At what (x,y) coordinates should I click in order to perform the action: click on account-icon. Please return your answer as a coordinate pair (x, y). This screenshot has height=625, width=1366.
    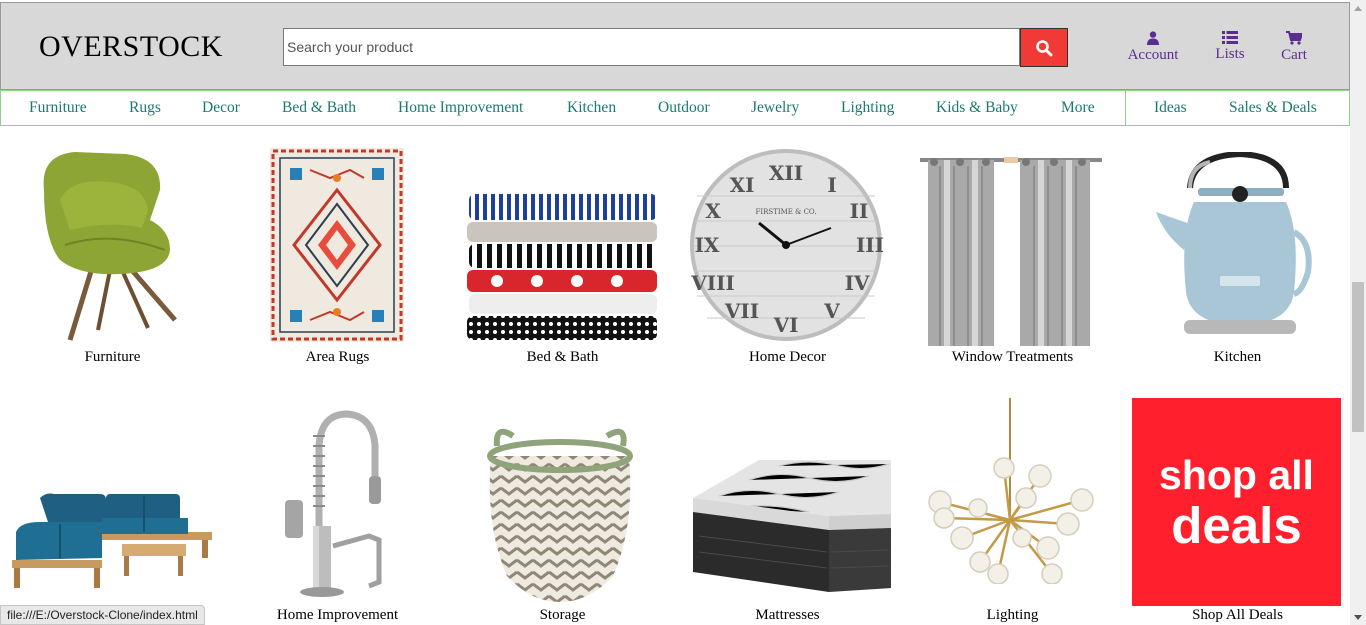
    Looking at the image, I should click on (1153, 38).